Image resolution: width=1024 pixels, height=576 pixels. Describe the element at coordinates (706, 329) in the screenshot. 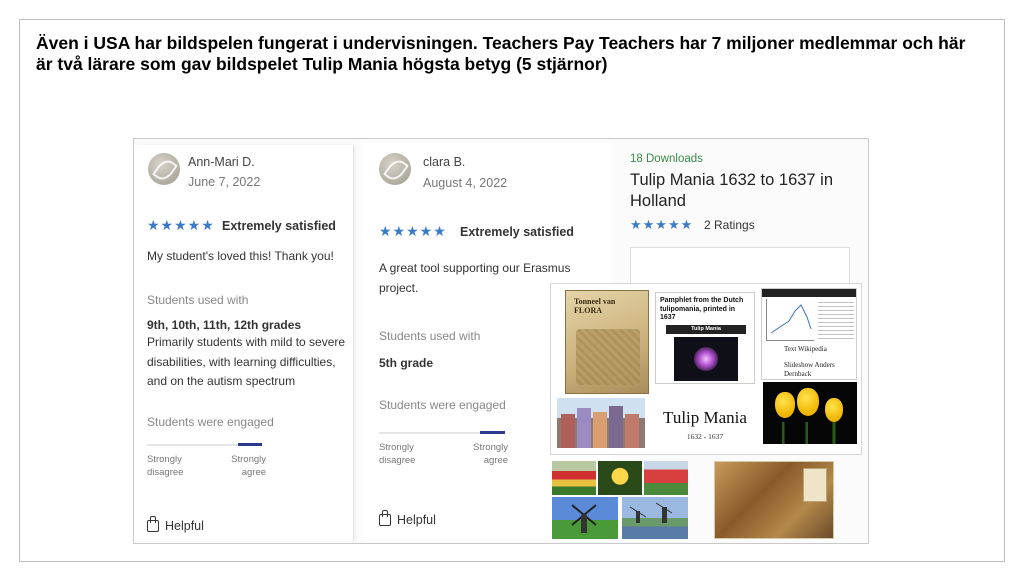

I see `pamphlet-bar-label: Tulip Mania` at that location.